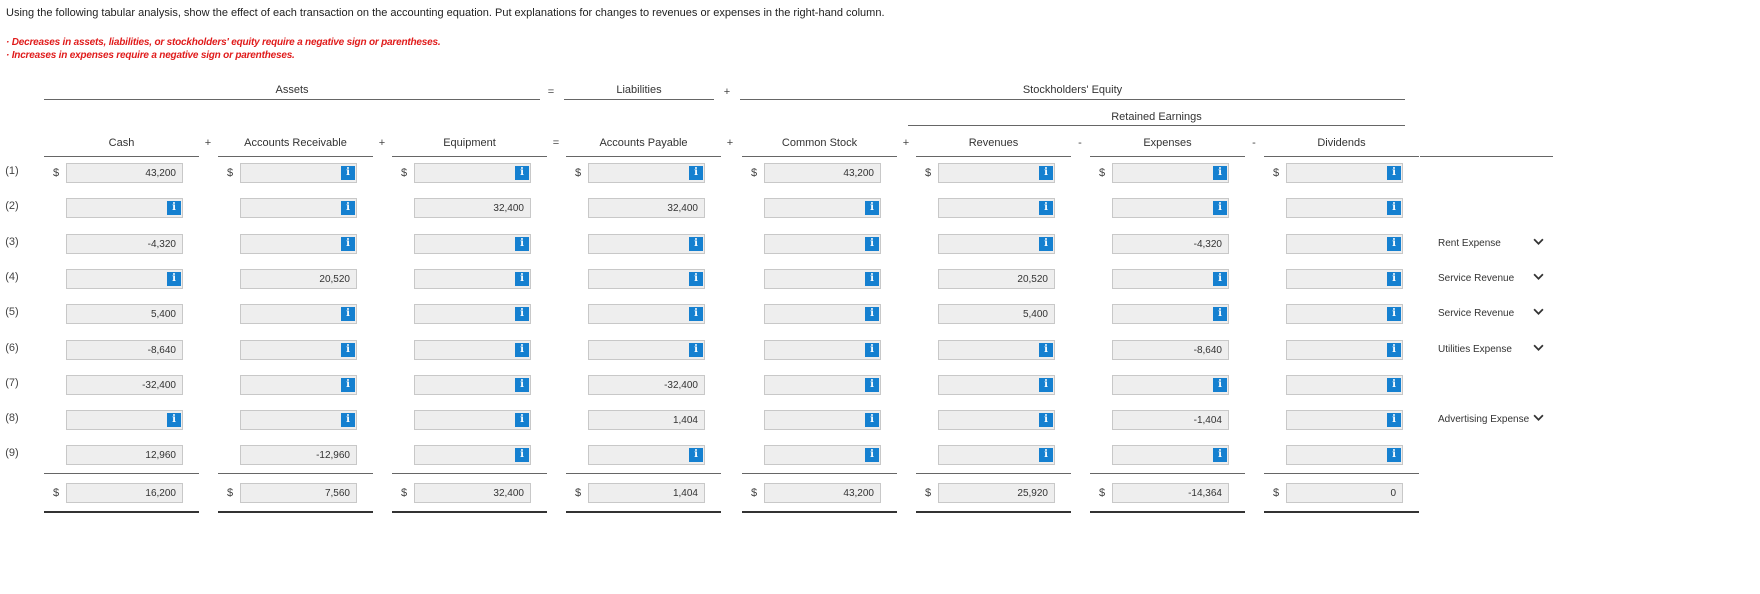  I want to click on amount-input: -12,960, so click(298, 455).